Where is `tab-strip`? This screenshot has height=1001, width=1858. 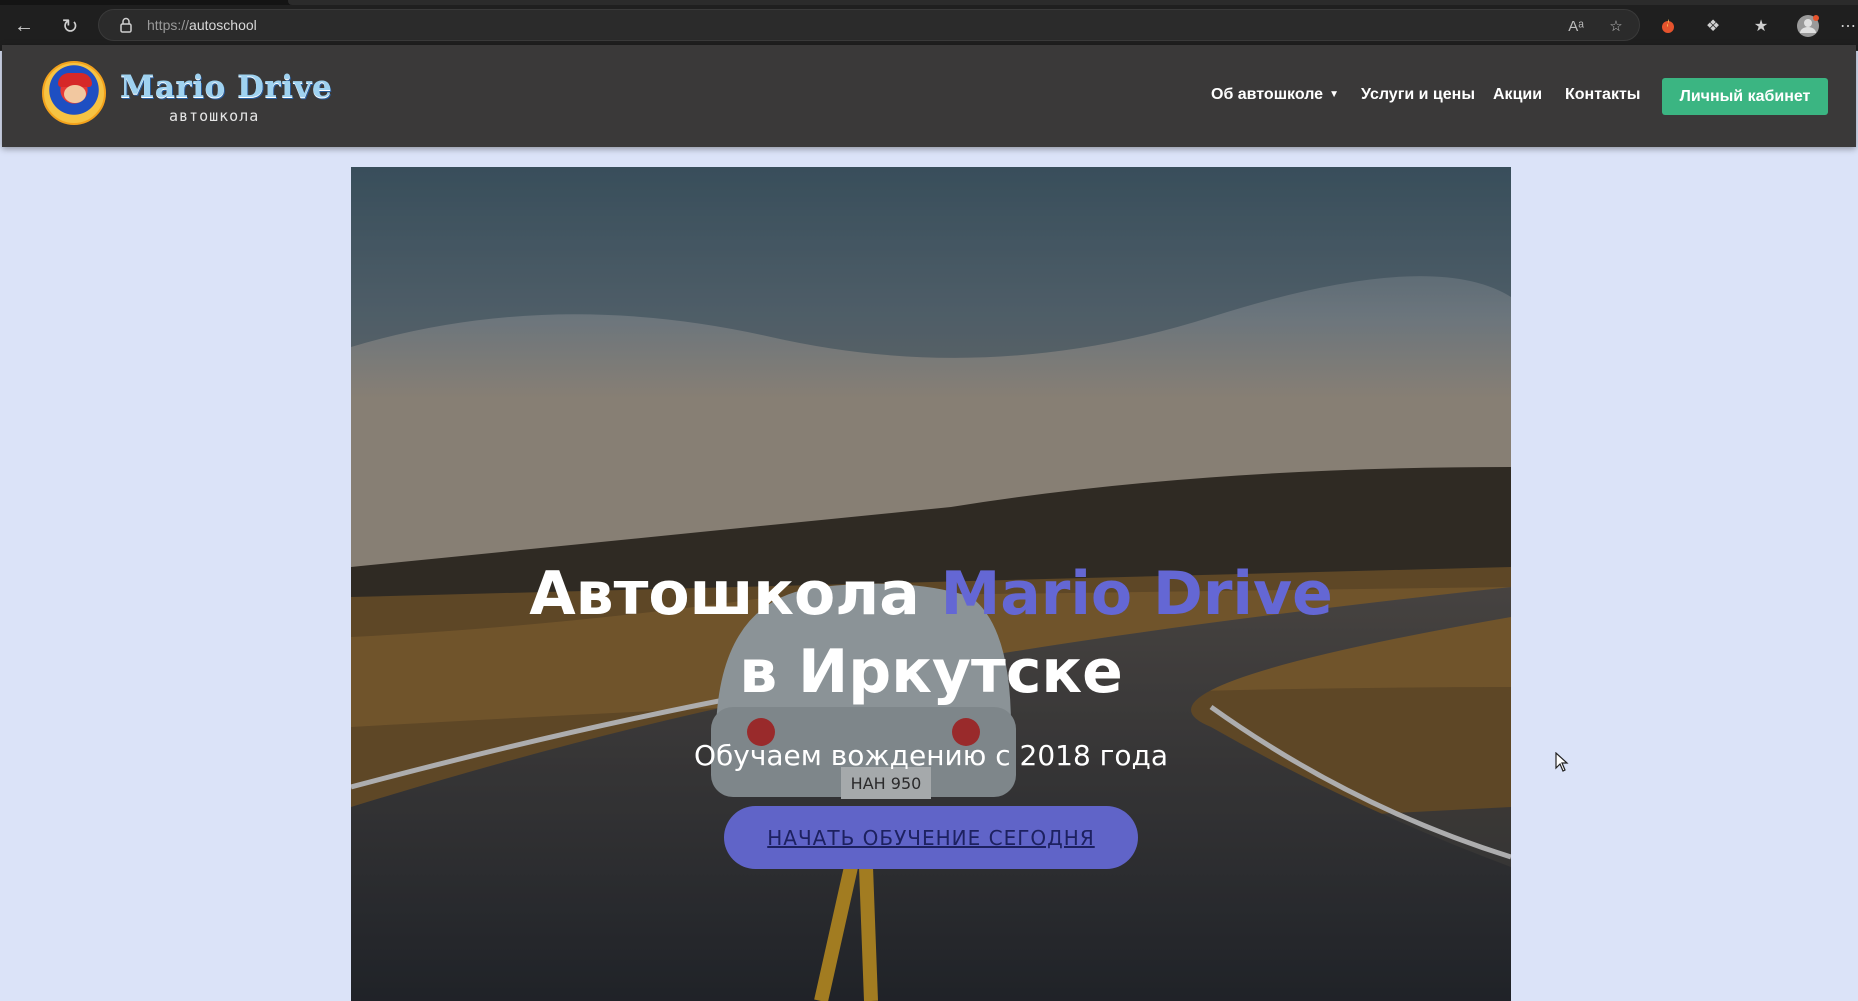
tab-strip is located at coordinates (929, 2).